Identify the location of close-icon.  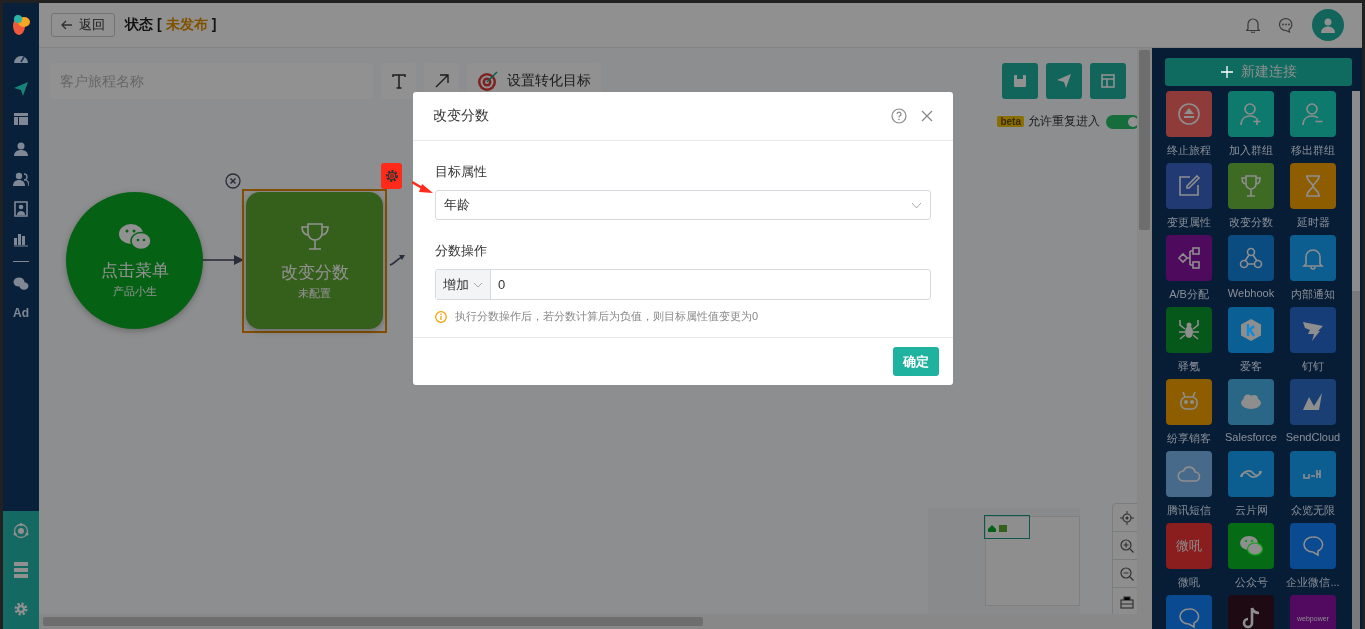
(927, 116).